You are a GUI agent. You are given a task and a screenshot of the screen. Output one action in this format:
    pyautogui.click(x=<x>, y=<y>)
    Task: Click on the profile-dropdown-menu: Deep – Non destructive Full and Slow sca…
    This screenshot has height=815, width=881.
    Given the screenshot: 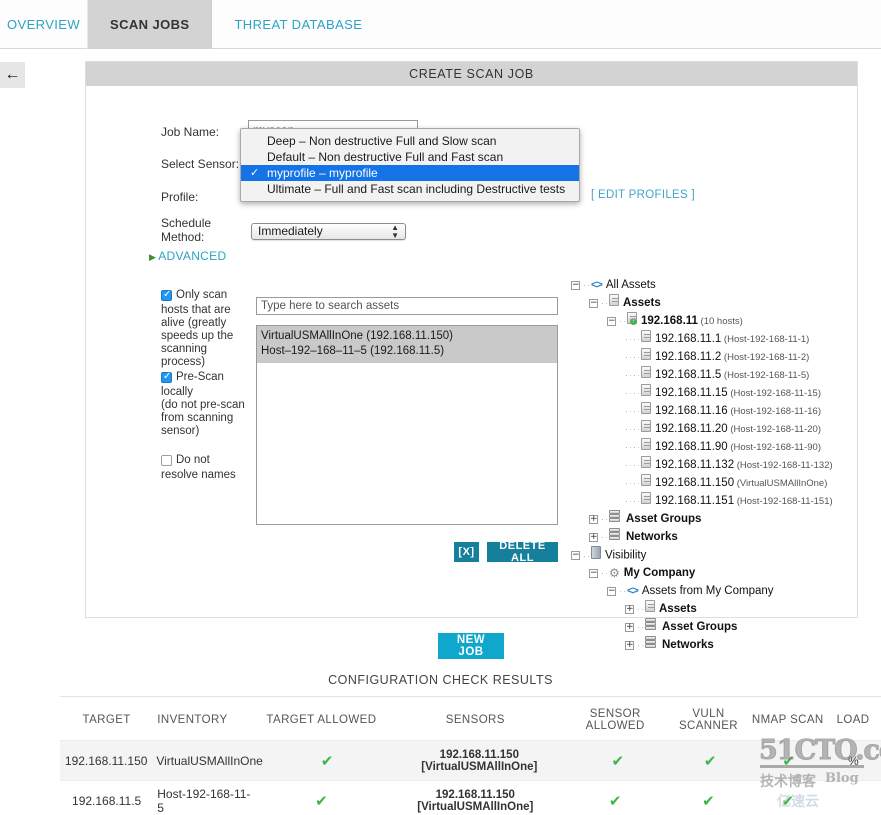 What is the action you would take?
    pyautogui.click(x=410, y=165)
    